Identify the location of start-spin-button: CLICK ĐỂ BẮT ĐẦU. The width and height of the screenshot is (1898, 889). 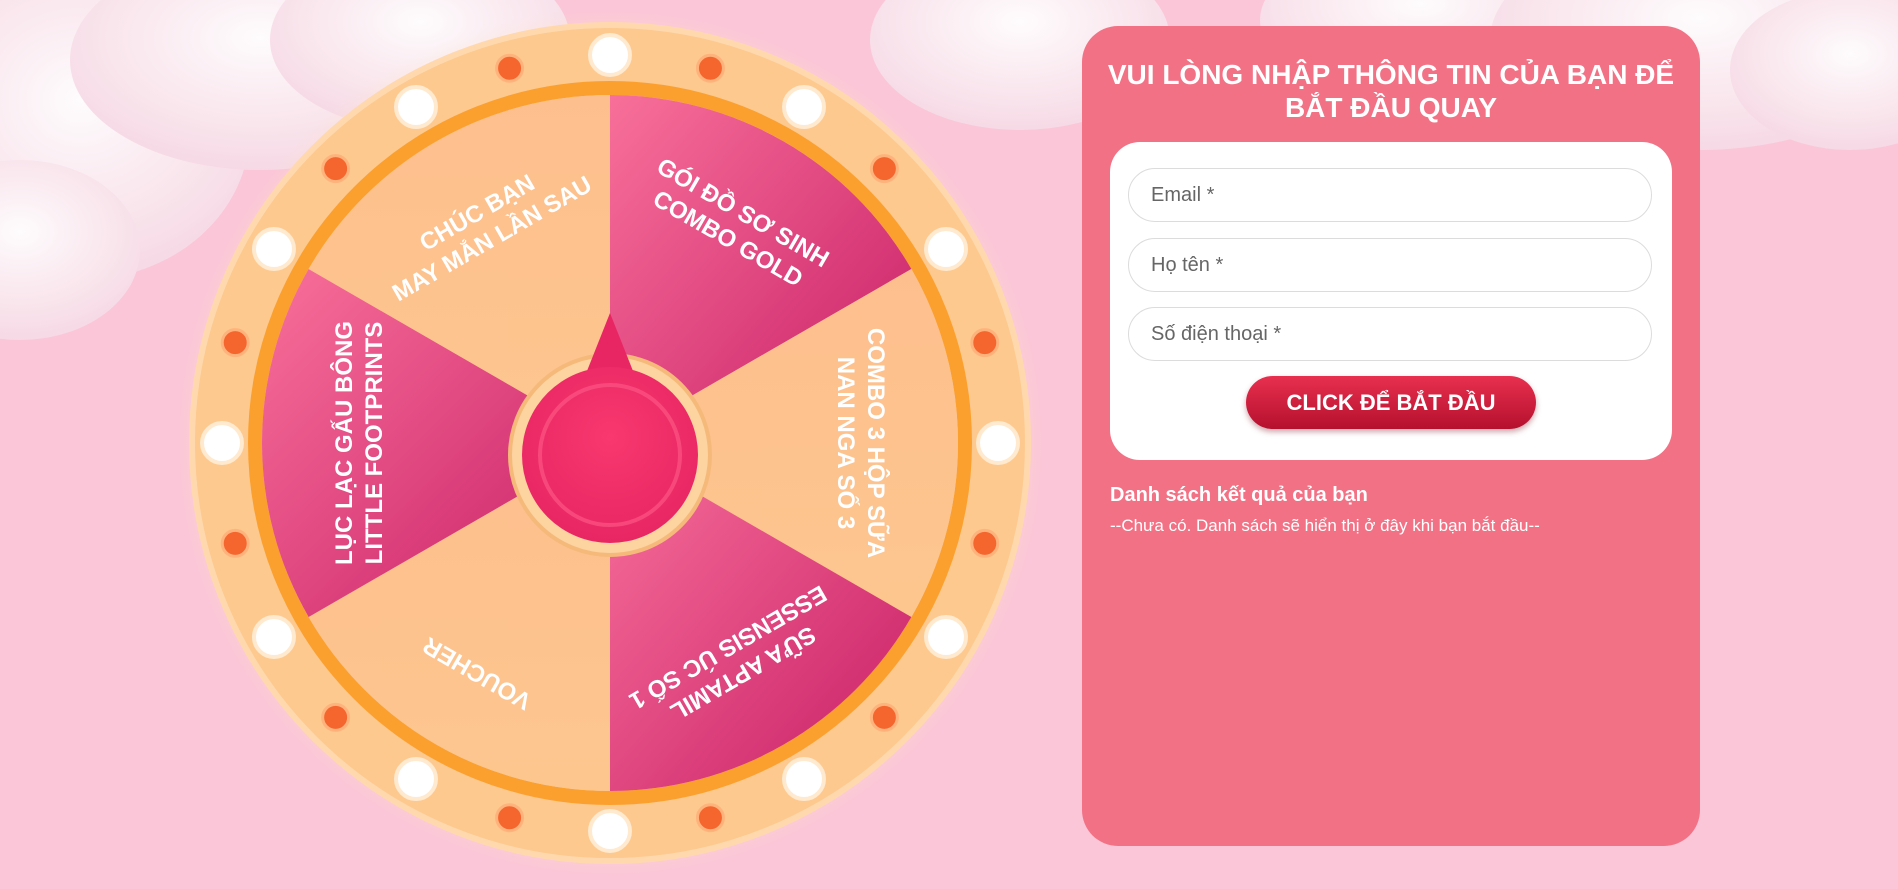
(1391, 402).